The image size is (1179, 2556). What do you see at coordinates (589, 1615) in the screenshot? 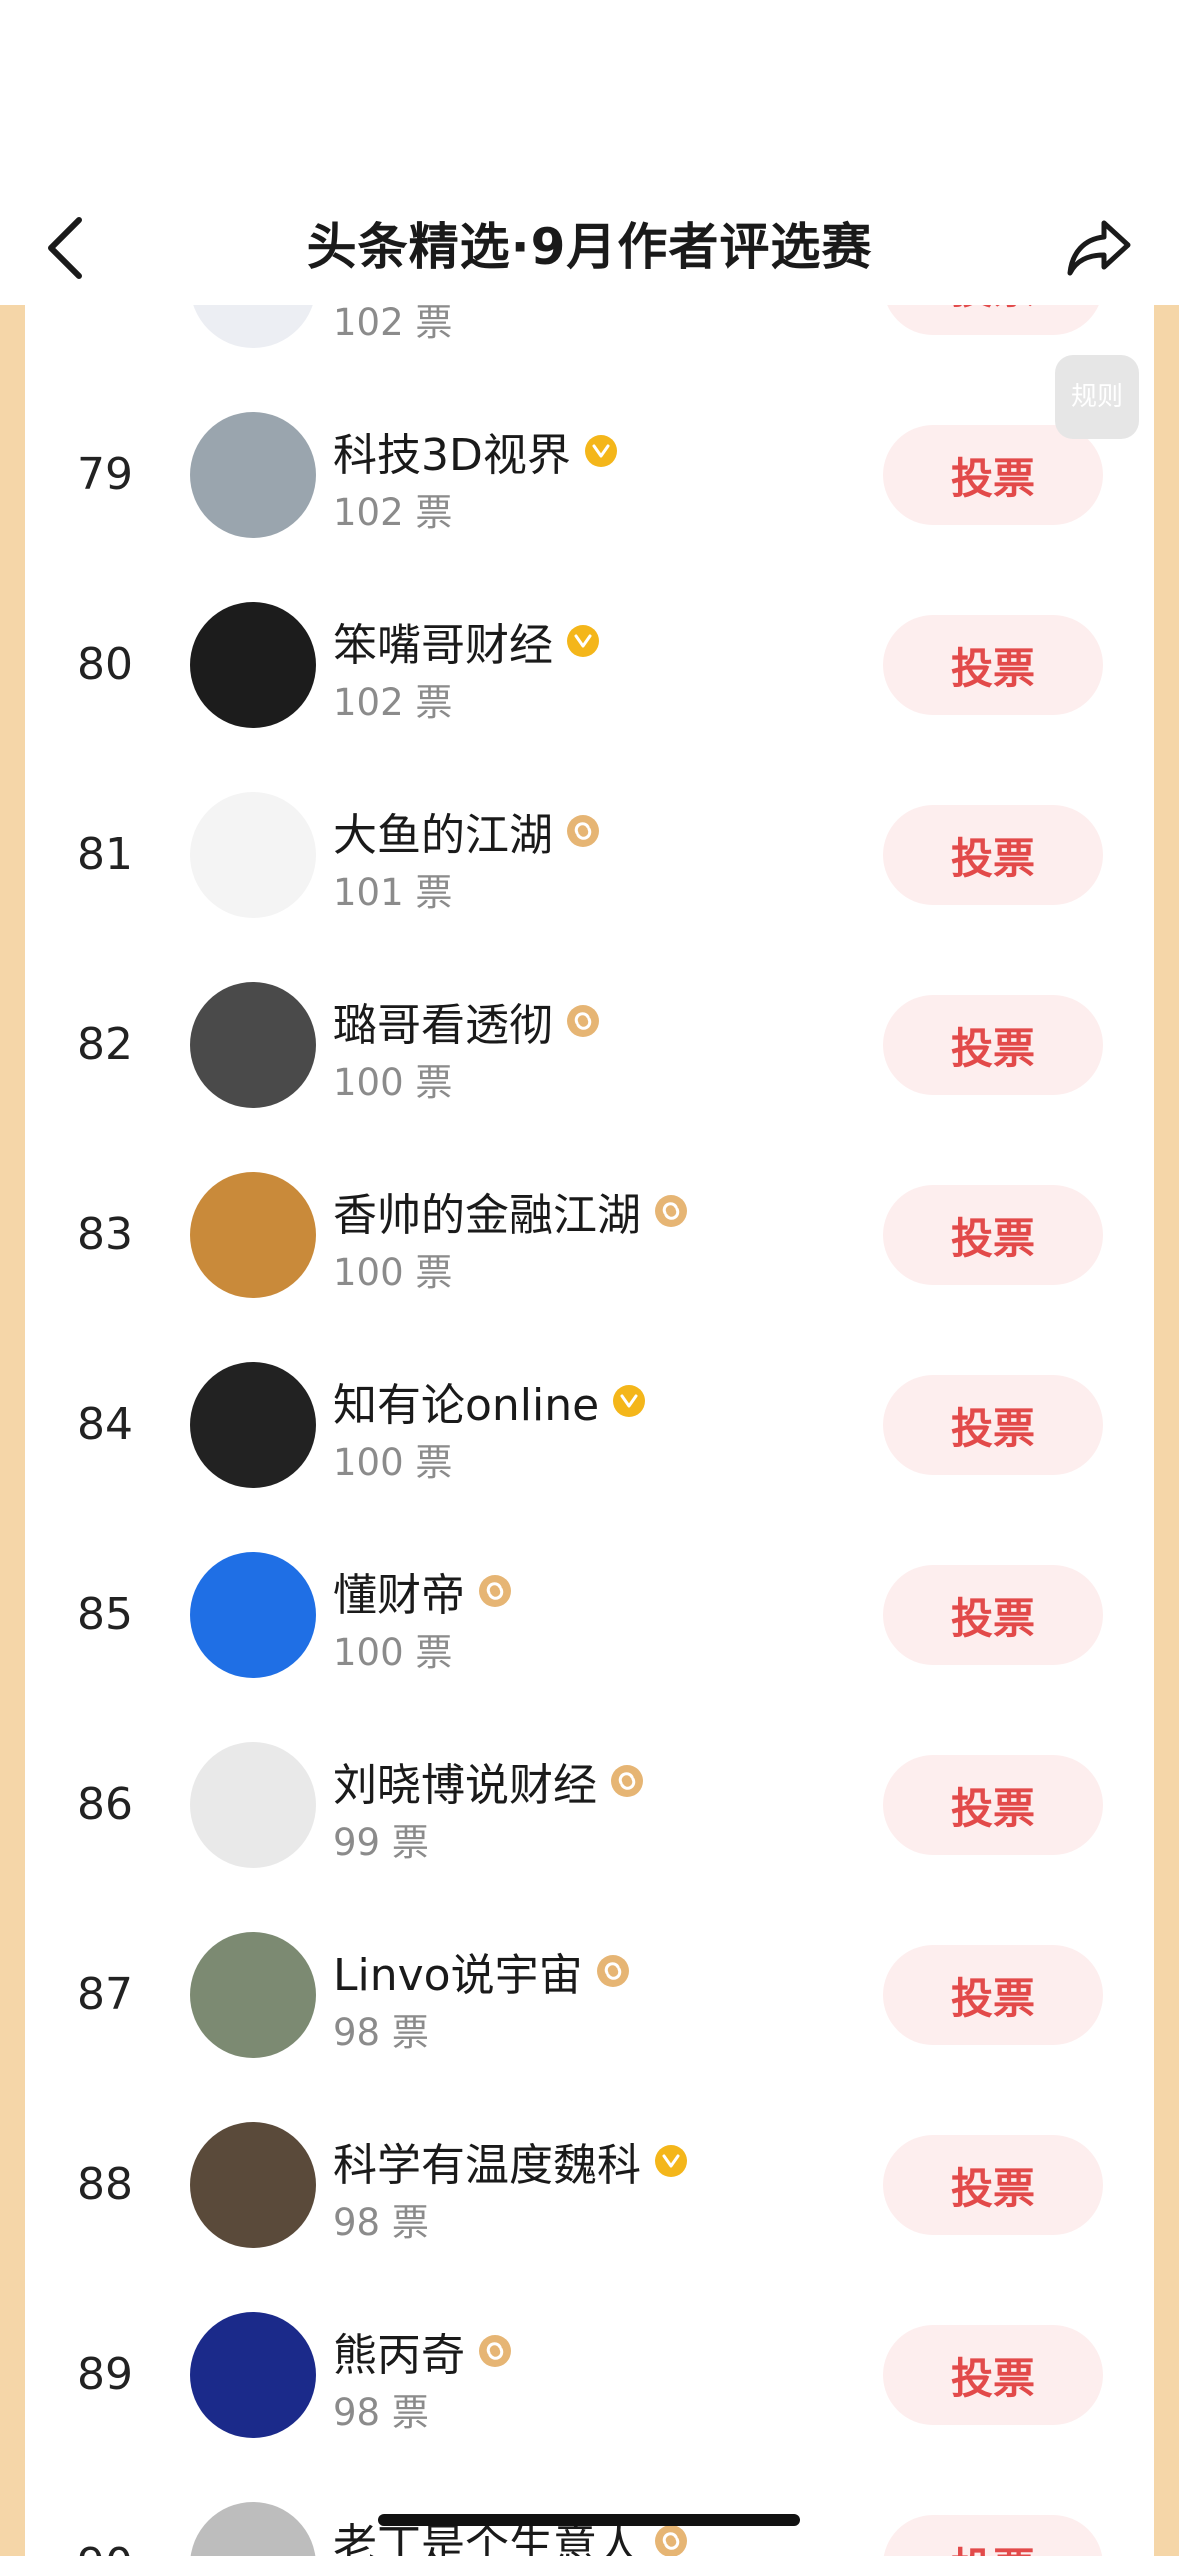
I see `list-item: 85 懂财帝 100 票投票` at bounding box center [589, 1615].